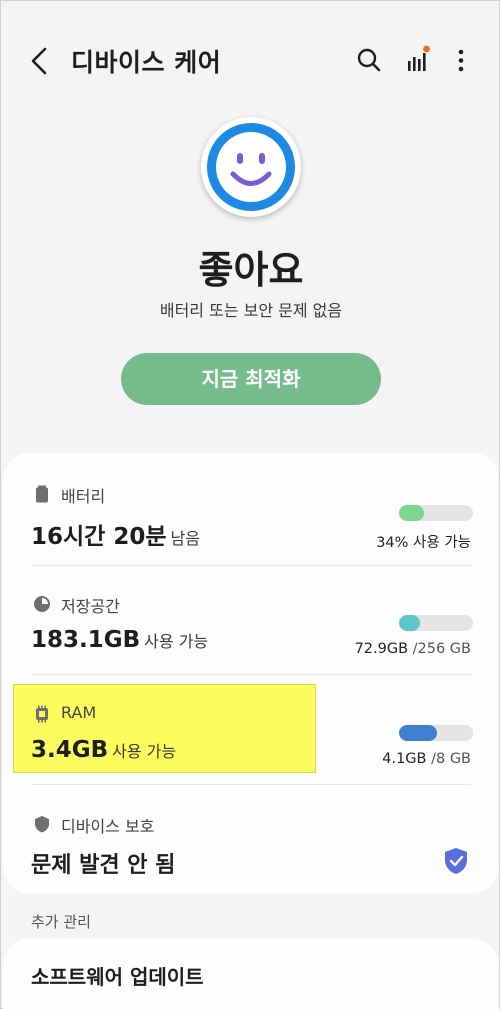  I want to click on device-protection-item: 디바이스 보호 문제 발견 안 됨, so click(251, 846).